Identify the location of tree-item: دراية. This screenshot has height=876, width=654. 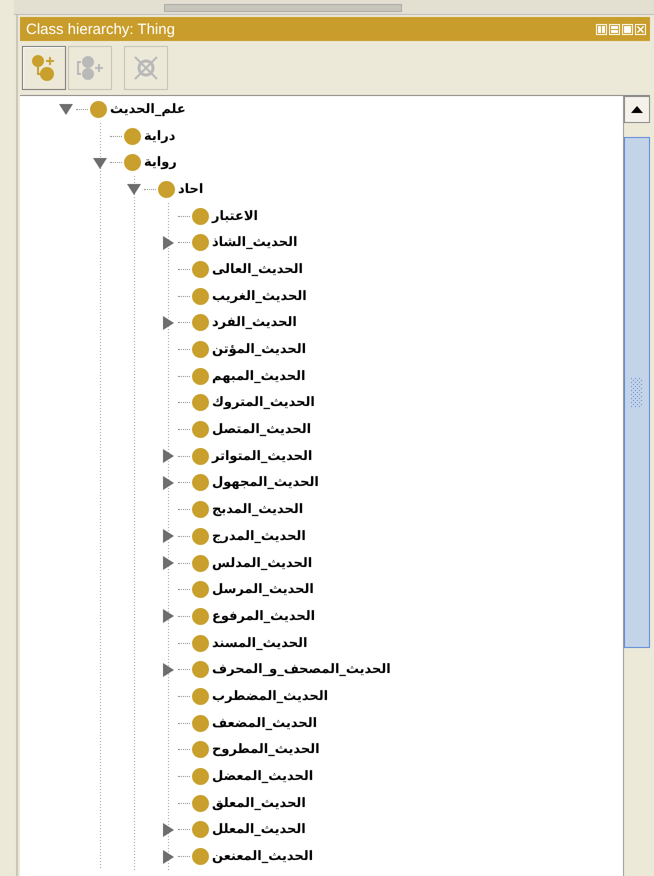
(160, 136).